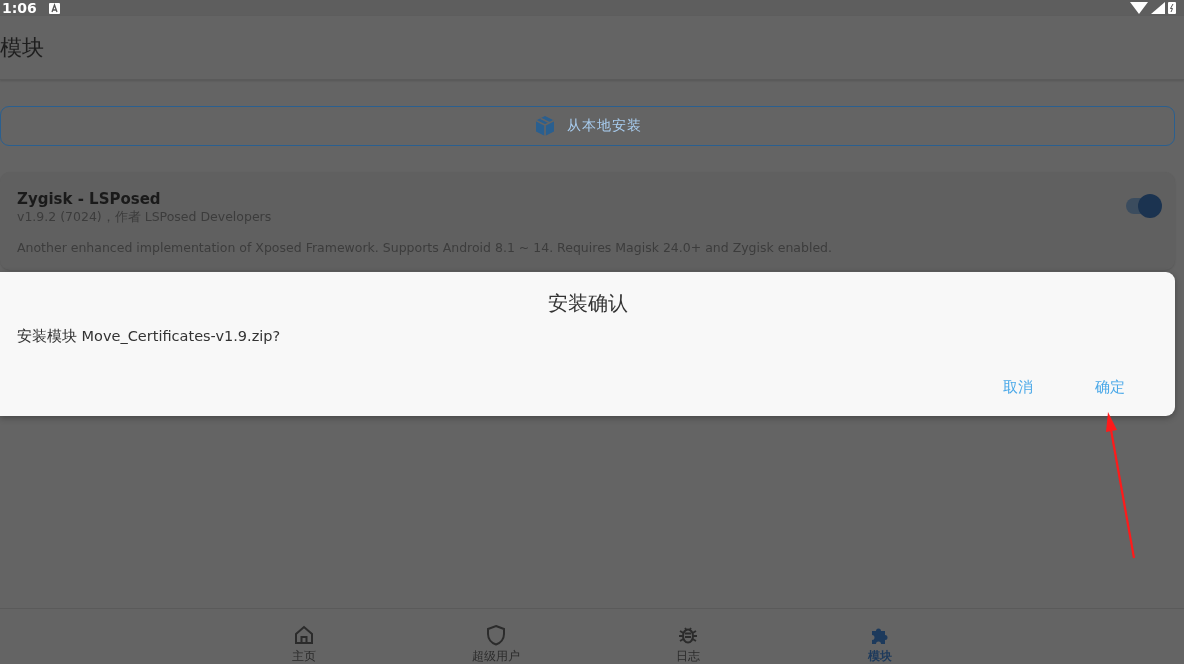  What do you see at coordinates (1158, 8) in the screenshot?
I see `signal-icon` at bounding box center [1158, 8].